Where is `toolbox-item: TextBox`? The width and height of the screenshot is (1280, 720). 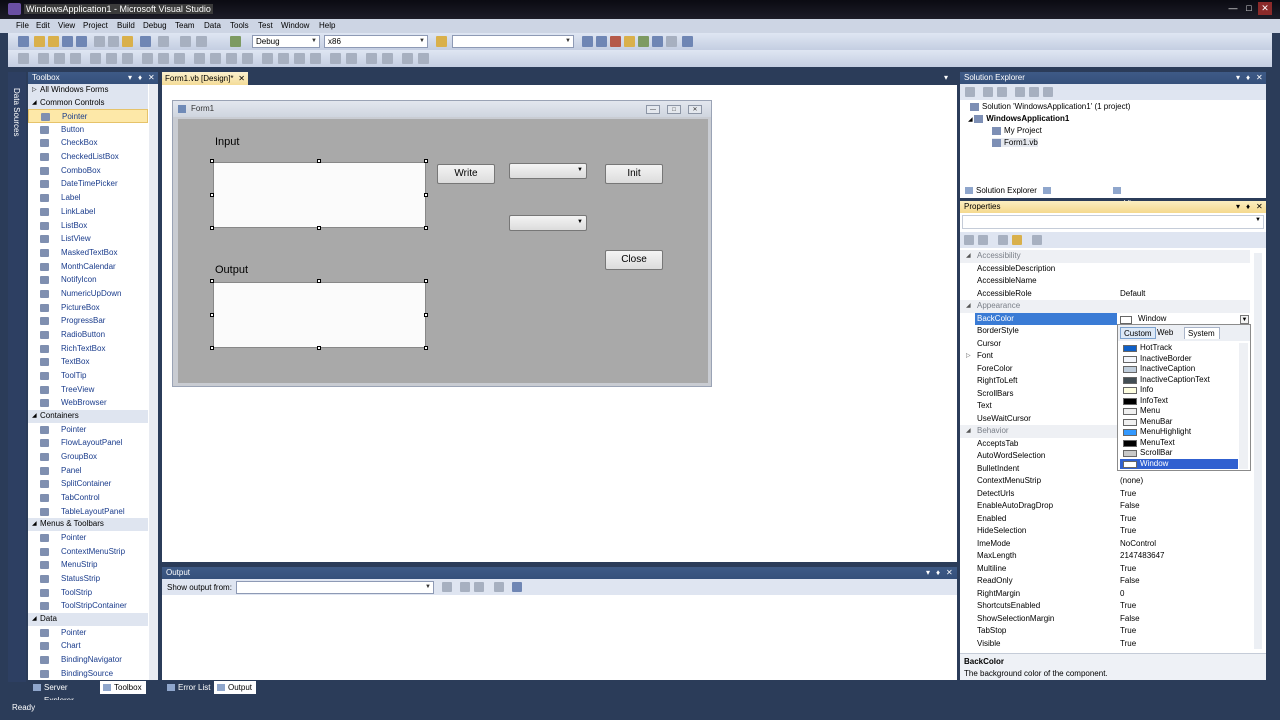 toolbox-item: TextBox is located at coordinates (88, 362).